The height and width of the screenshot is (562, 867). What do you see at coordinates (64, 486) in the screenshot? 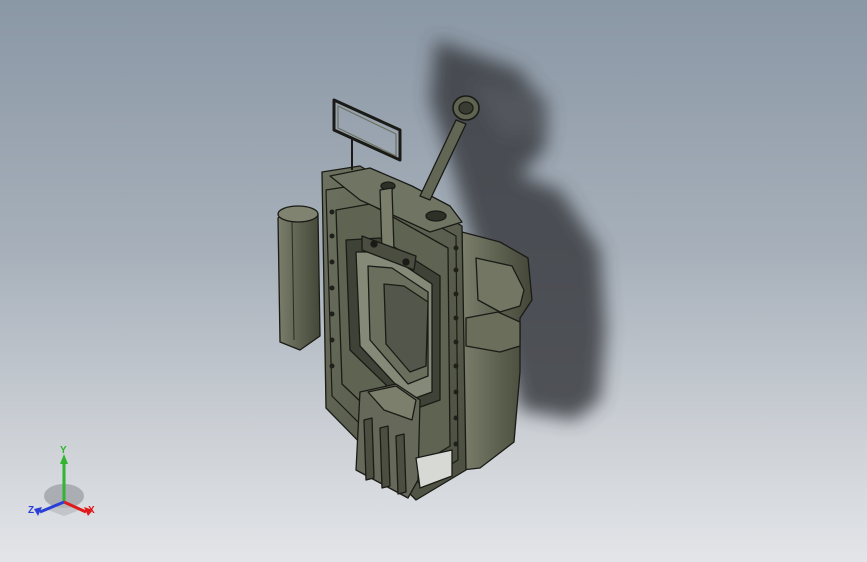
I see `axis-triad: Y X Z` at bounding box center [64, 486].